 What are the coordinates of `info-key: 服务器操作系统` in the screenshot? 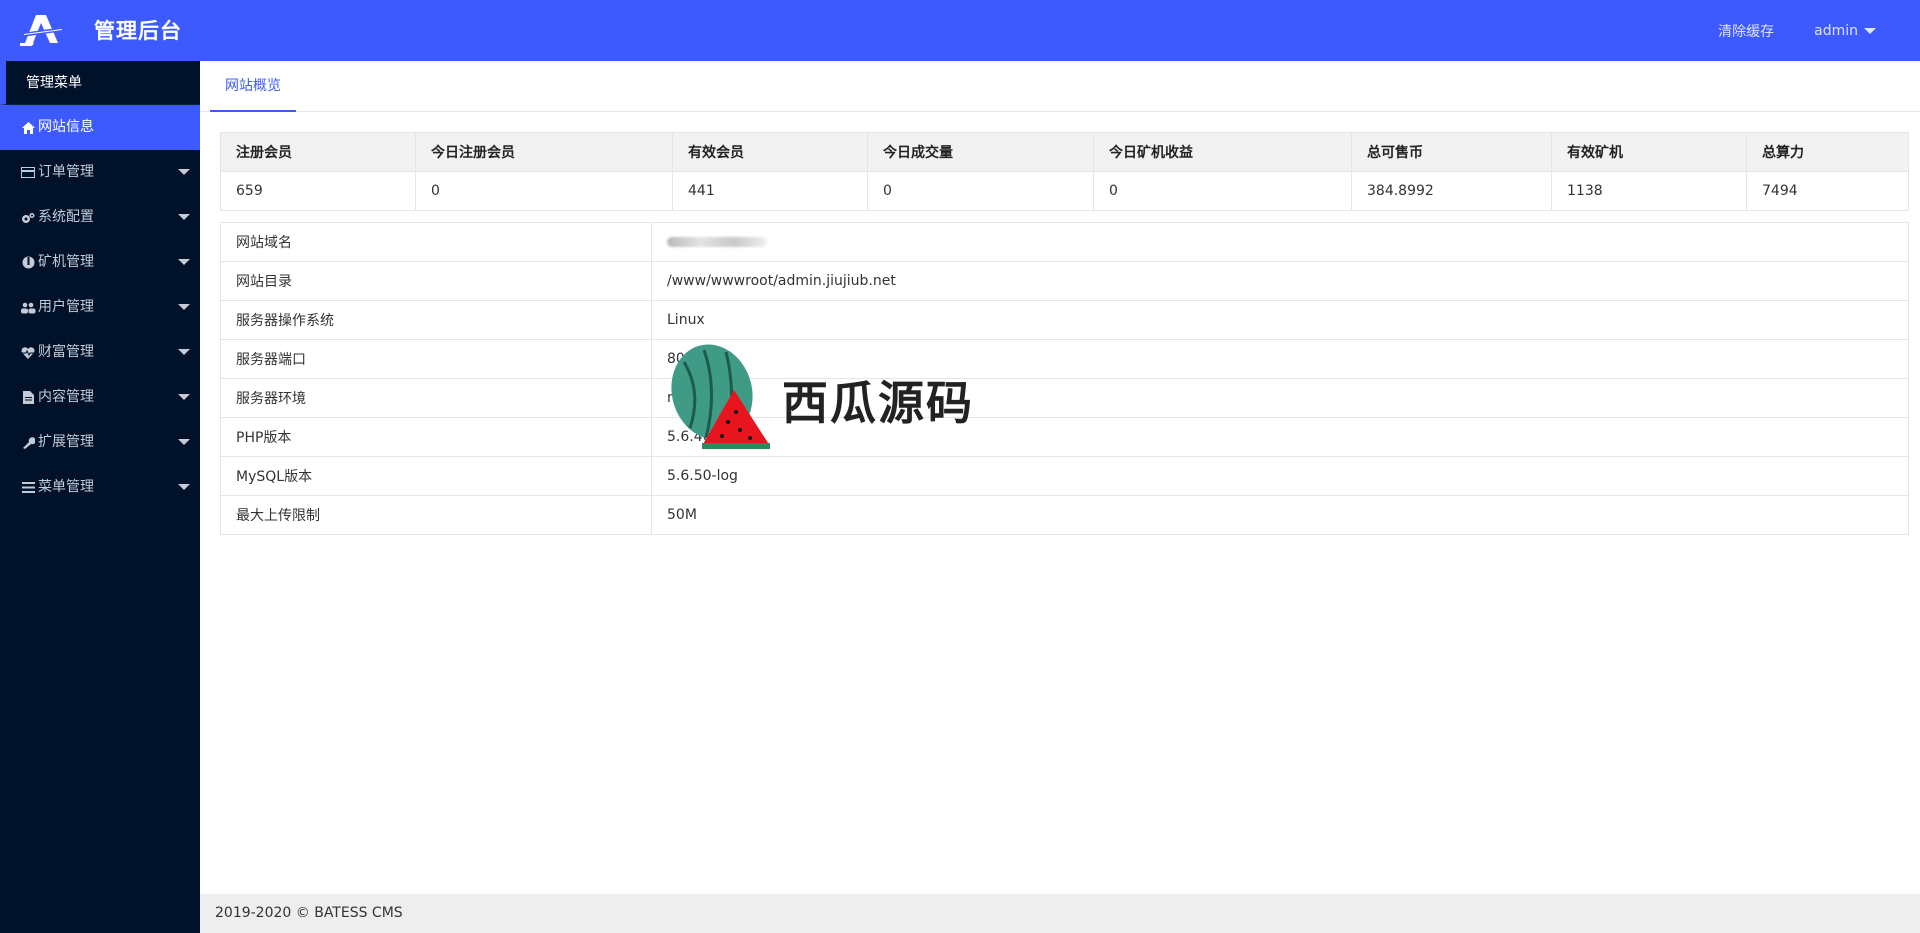 It's located at (436, 320).